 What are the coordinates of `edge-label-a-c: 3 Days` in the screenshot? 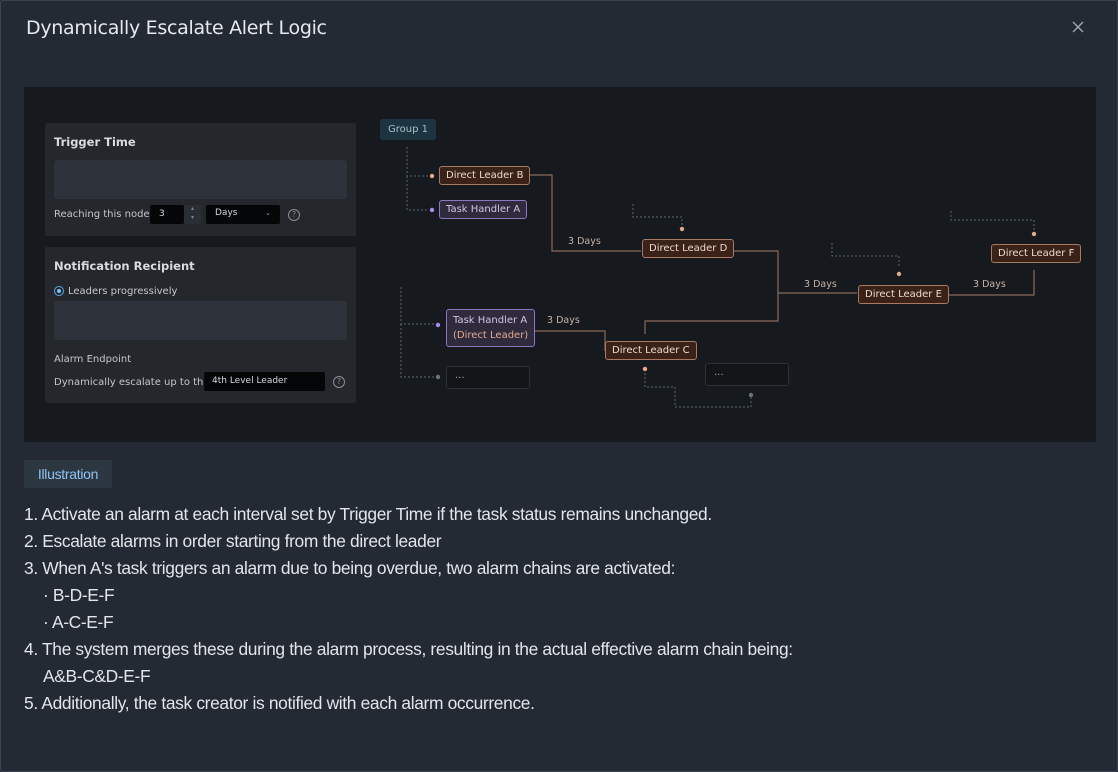 It's located at (563, 320).